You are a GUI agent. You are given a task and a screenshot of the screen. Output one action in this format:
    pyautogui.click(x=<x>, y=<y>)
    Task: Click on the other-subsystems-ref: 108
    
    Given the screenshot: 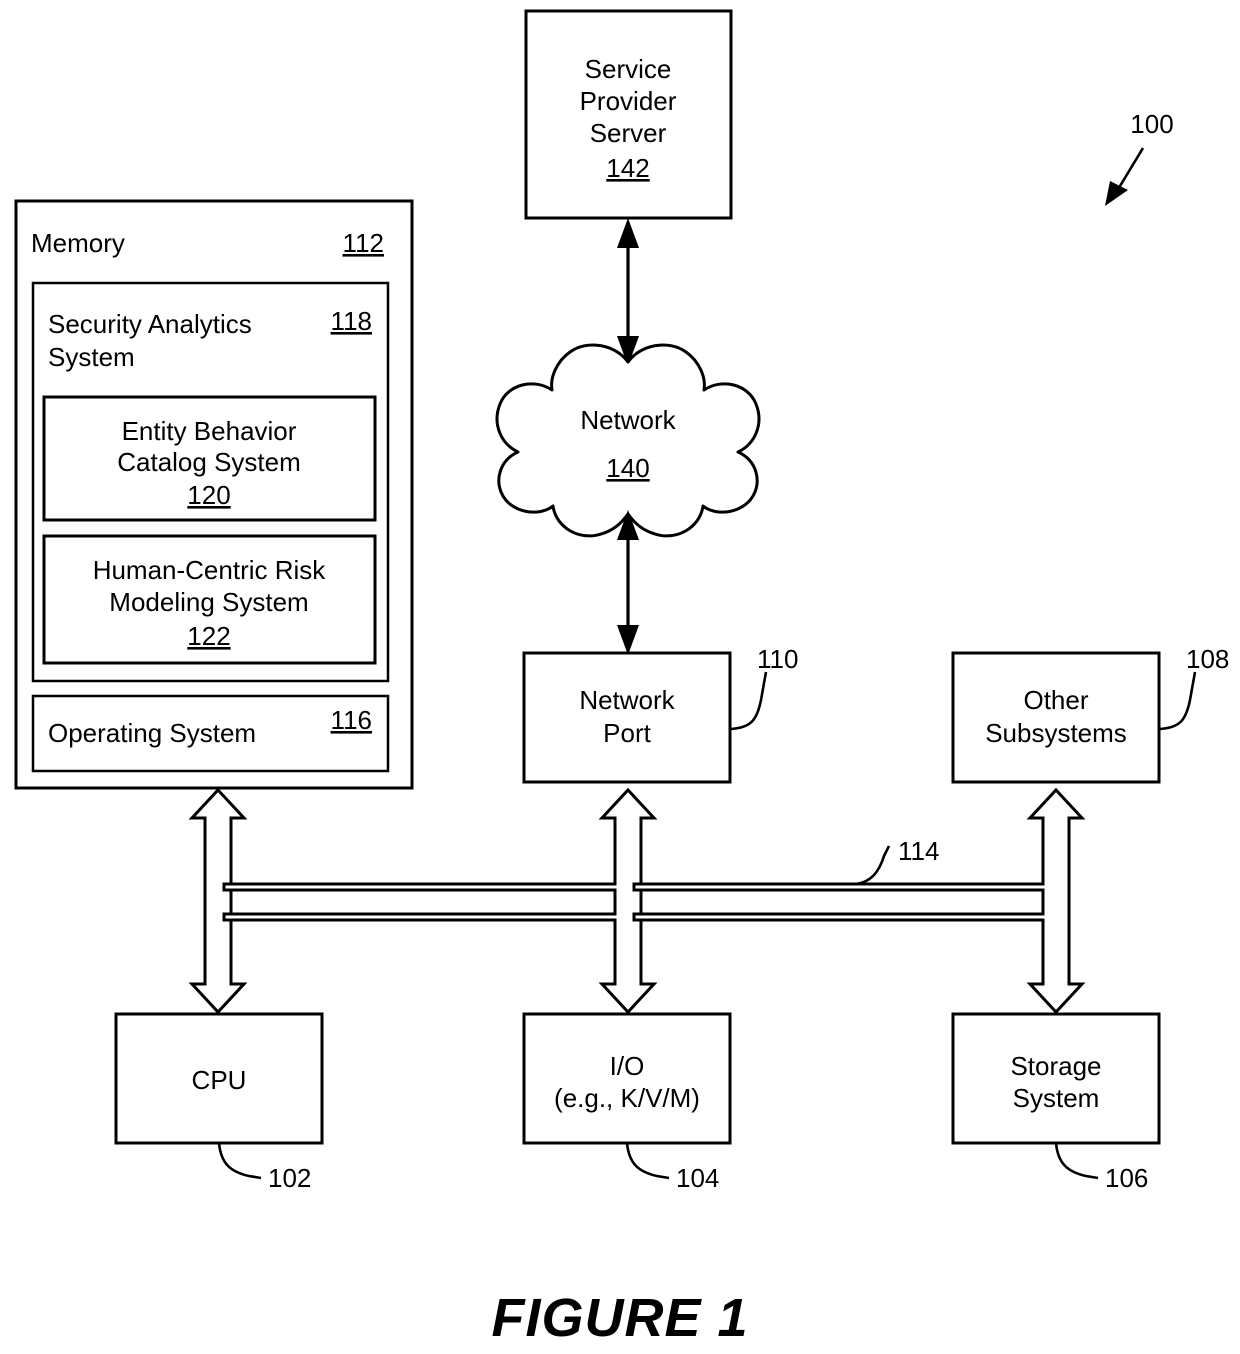 What is the action you would take?
    pyautogui.click(x=1207, y=659)
    